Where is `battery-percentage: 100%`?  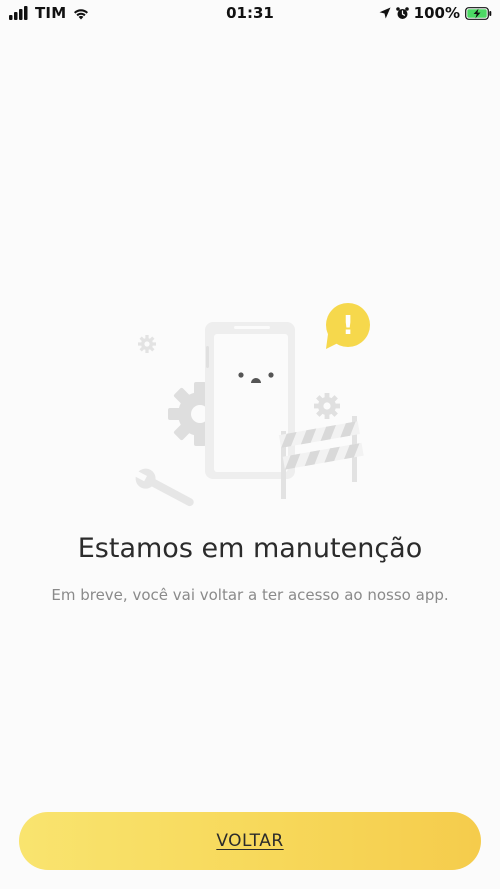 battery-percentage: 100% is located at coordinates (436, 13).